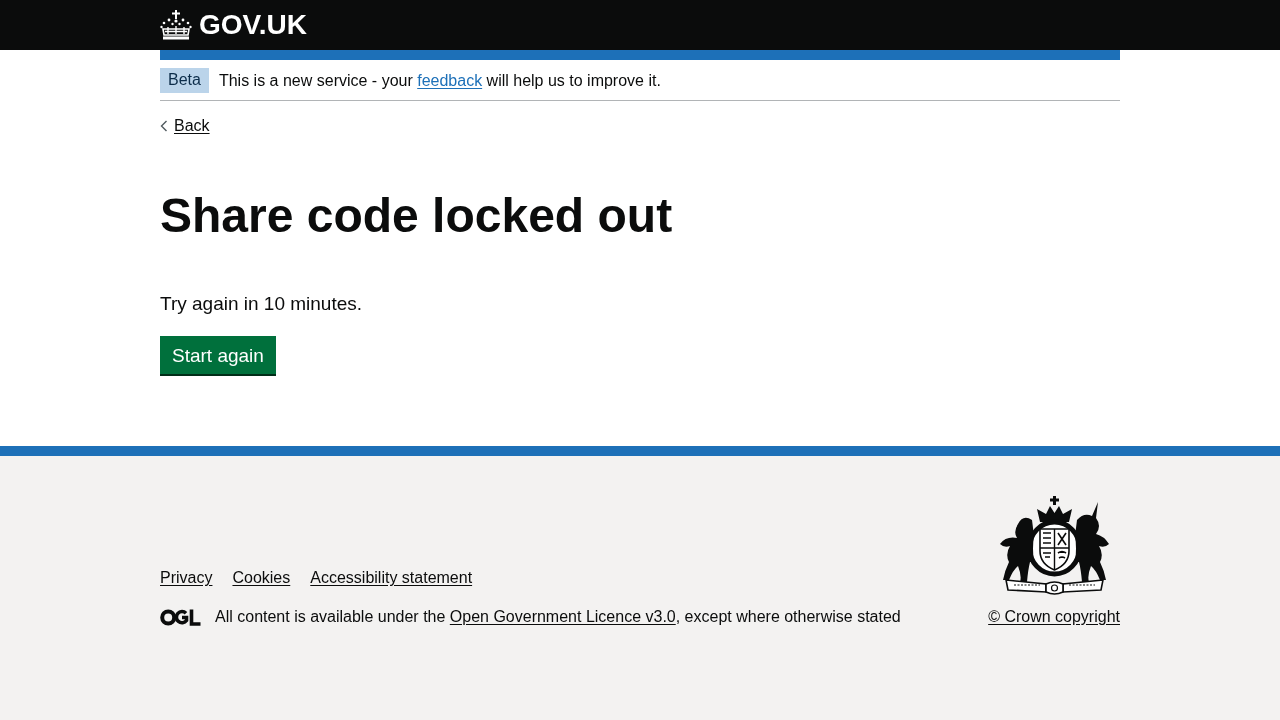  I want to click on phase-banner-text: This is a new service - your feedback will help us to improve it., so click(439, 80).